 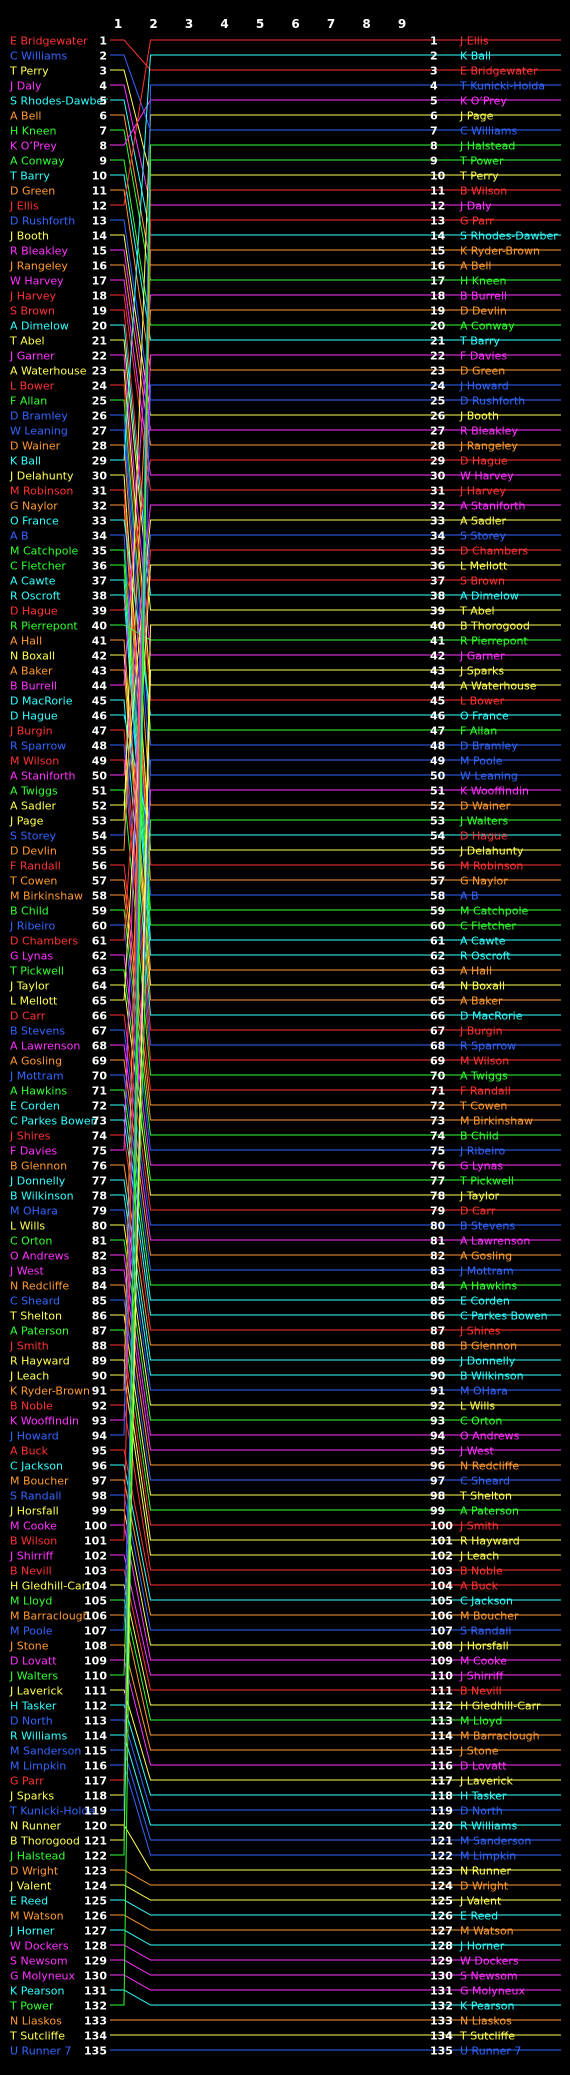 What do you see at coordinates (402, 24) in the screenshot?
I see `lap-tick-label: 9` at bounding box center [402, 24].